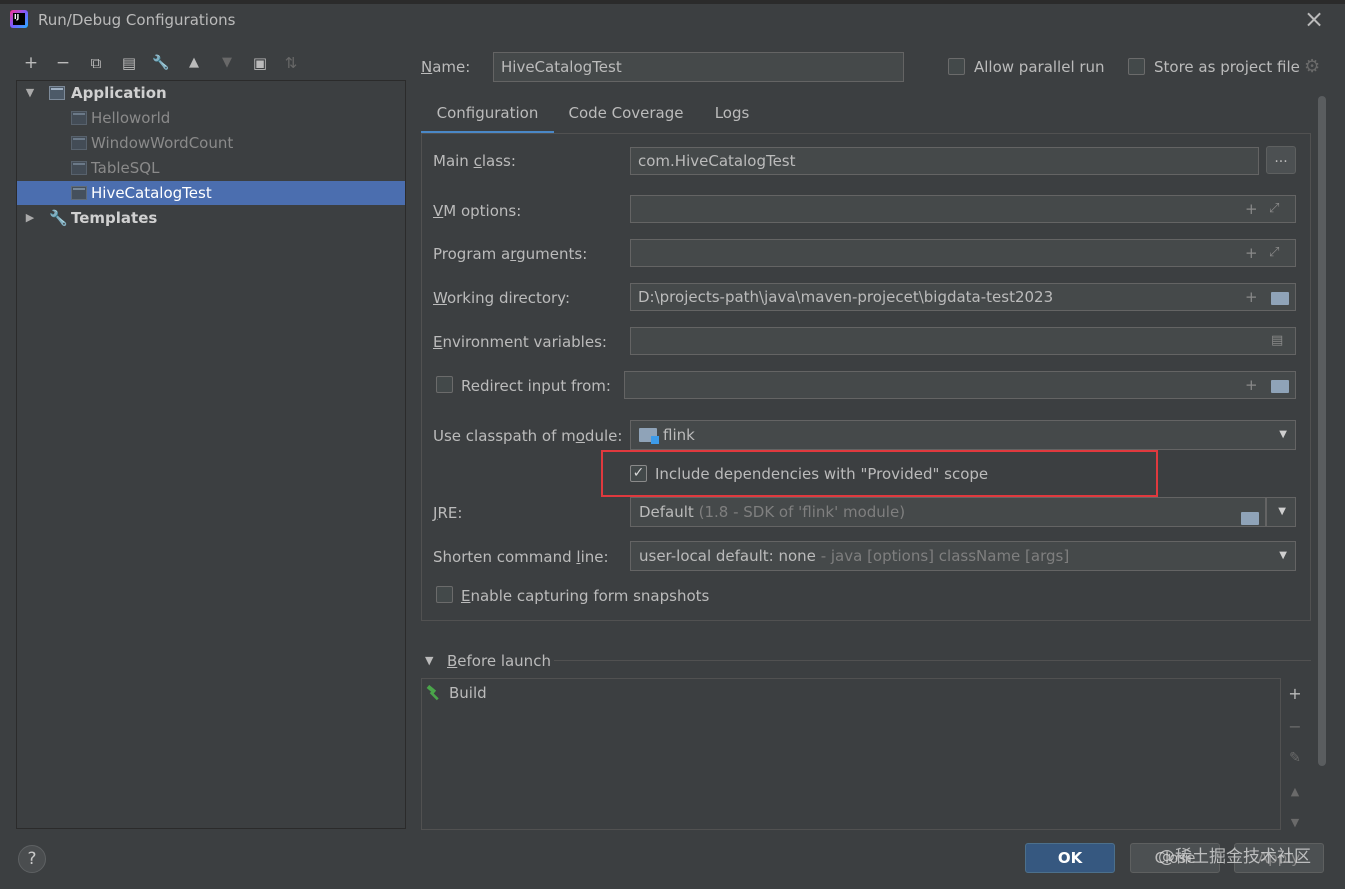 Image resolution: width=1345 pixels, height=889 pixels. I want to click on new-folder-button: ▣, so click(260, 63).